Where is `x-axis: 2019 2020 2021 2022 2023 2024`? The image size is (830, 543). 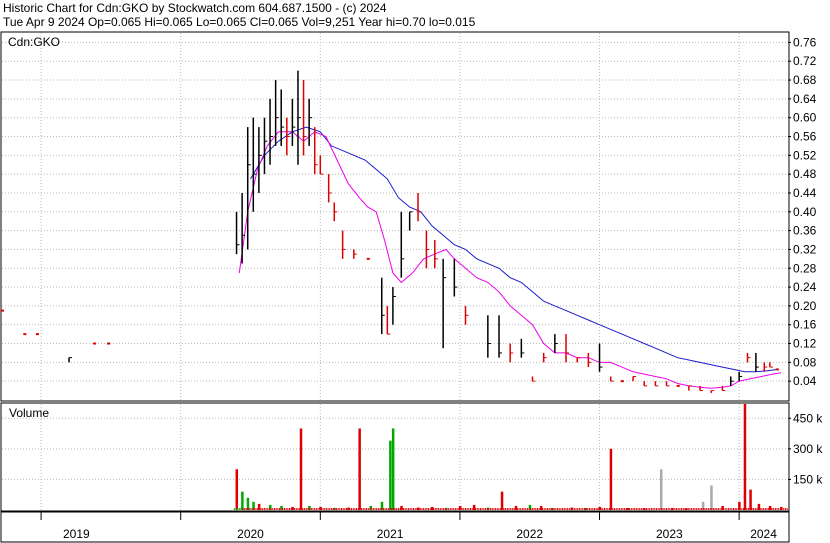 x-axis: 2019 2020 2021 2022 2023 2024 is located at coordinates (408, 526).